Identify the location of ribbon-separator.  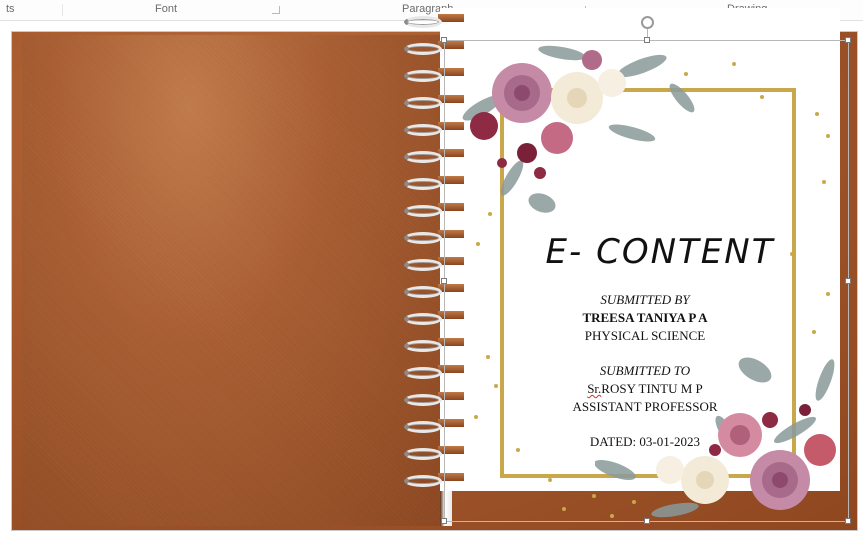
(62, 10).